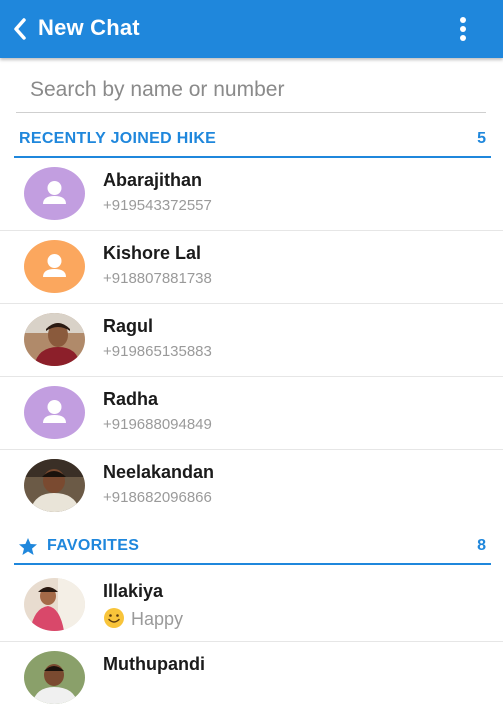  What do you see at coordinates (251, 605) in the screenshot?
I see `favorite-row: Illakiya Happy` at bounding box center [251, 605].